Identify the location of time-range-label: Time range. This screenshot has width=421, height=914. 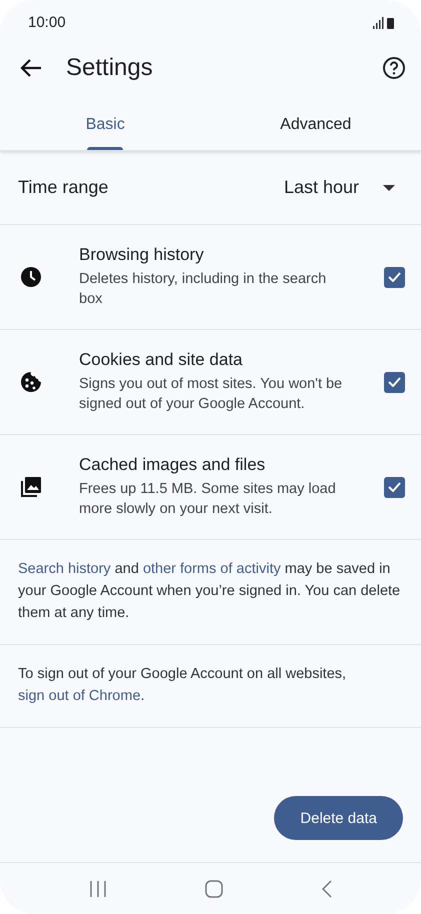
(64, 187).